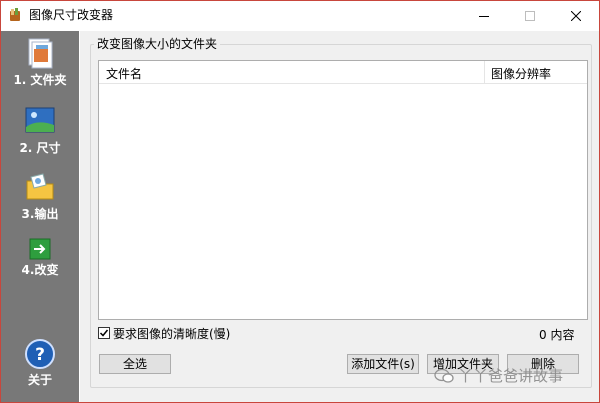  I want to click on require-clarity-option: 要求图像的清晰度(慢), so click(164, 333).